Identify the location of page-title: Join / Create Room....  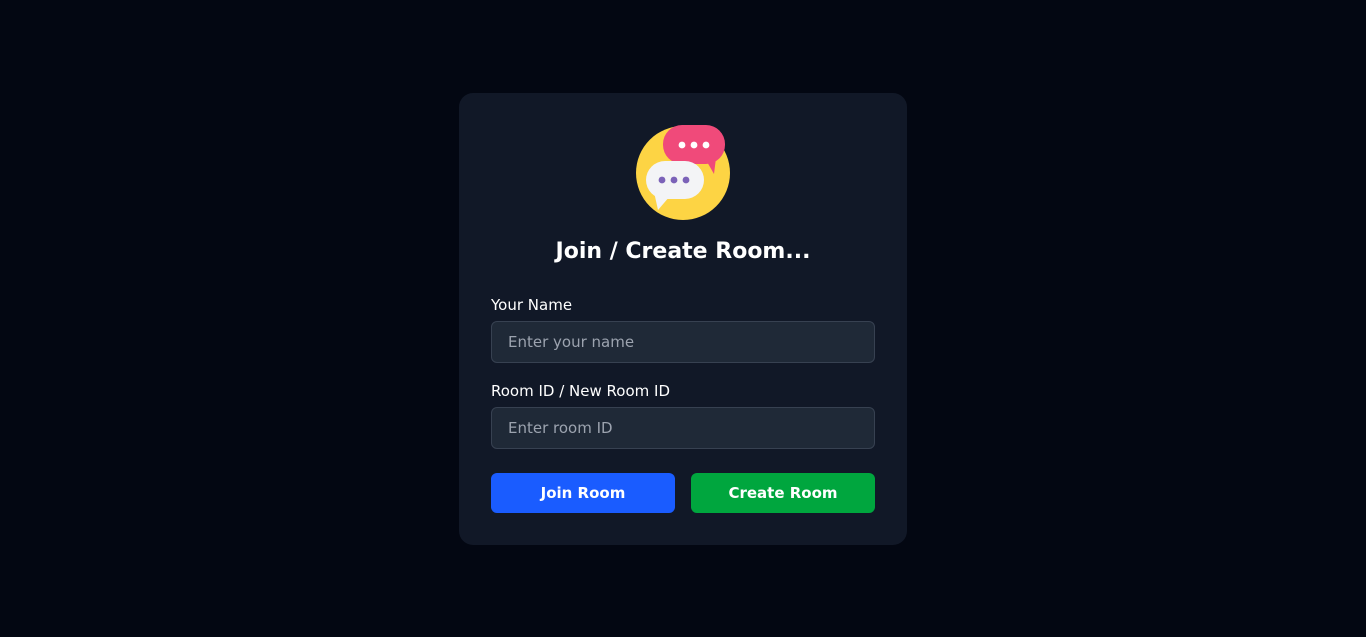
(683, 251).